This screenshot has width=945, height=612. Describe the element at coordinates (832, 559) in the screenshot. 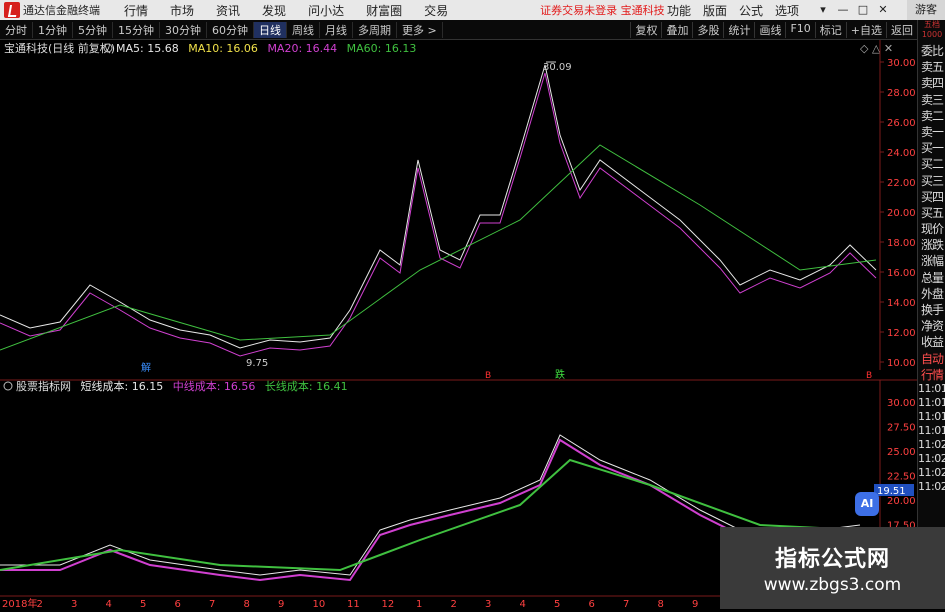

I see `watermark-title: 指标公式网` at that location.